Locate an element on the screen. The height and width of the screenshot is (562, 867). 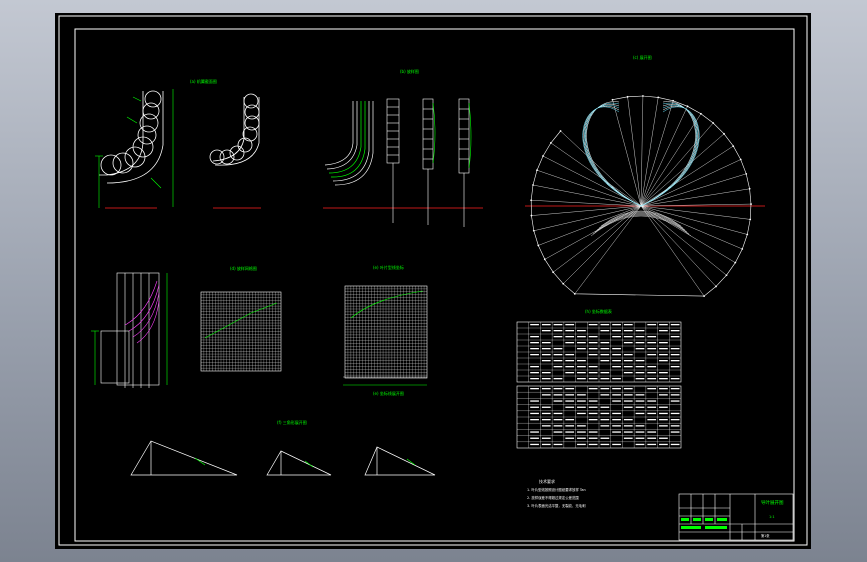
grid-caption: (e) 坐标线展开图 is located at coordinates (388, 393).